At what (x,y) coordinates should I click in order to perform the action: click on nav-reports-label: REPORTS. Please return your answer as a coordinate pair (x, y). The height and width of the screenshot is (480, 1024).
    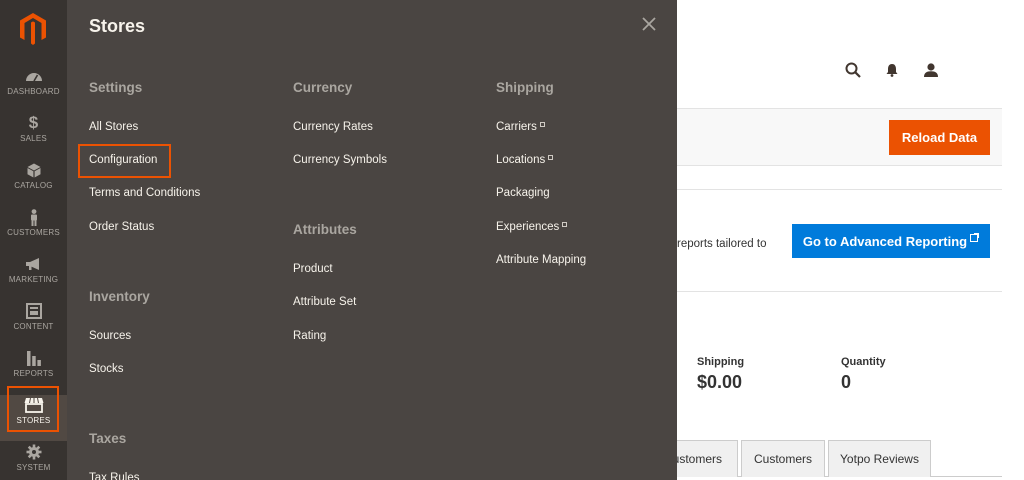
    Looking at the image, I should click on (33, 373).